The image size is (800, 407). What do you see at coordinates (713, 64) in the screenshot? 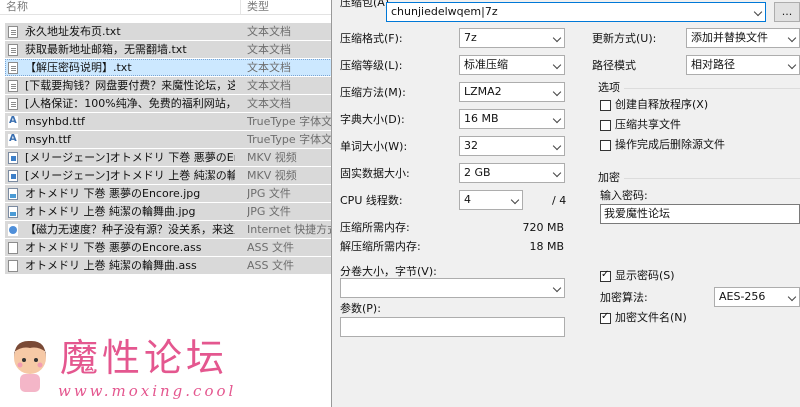
I see `path-mode-value: 相对路径` at bounding box center [713, 64].